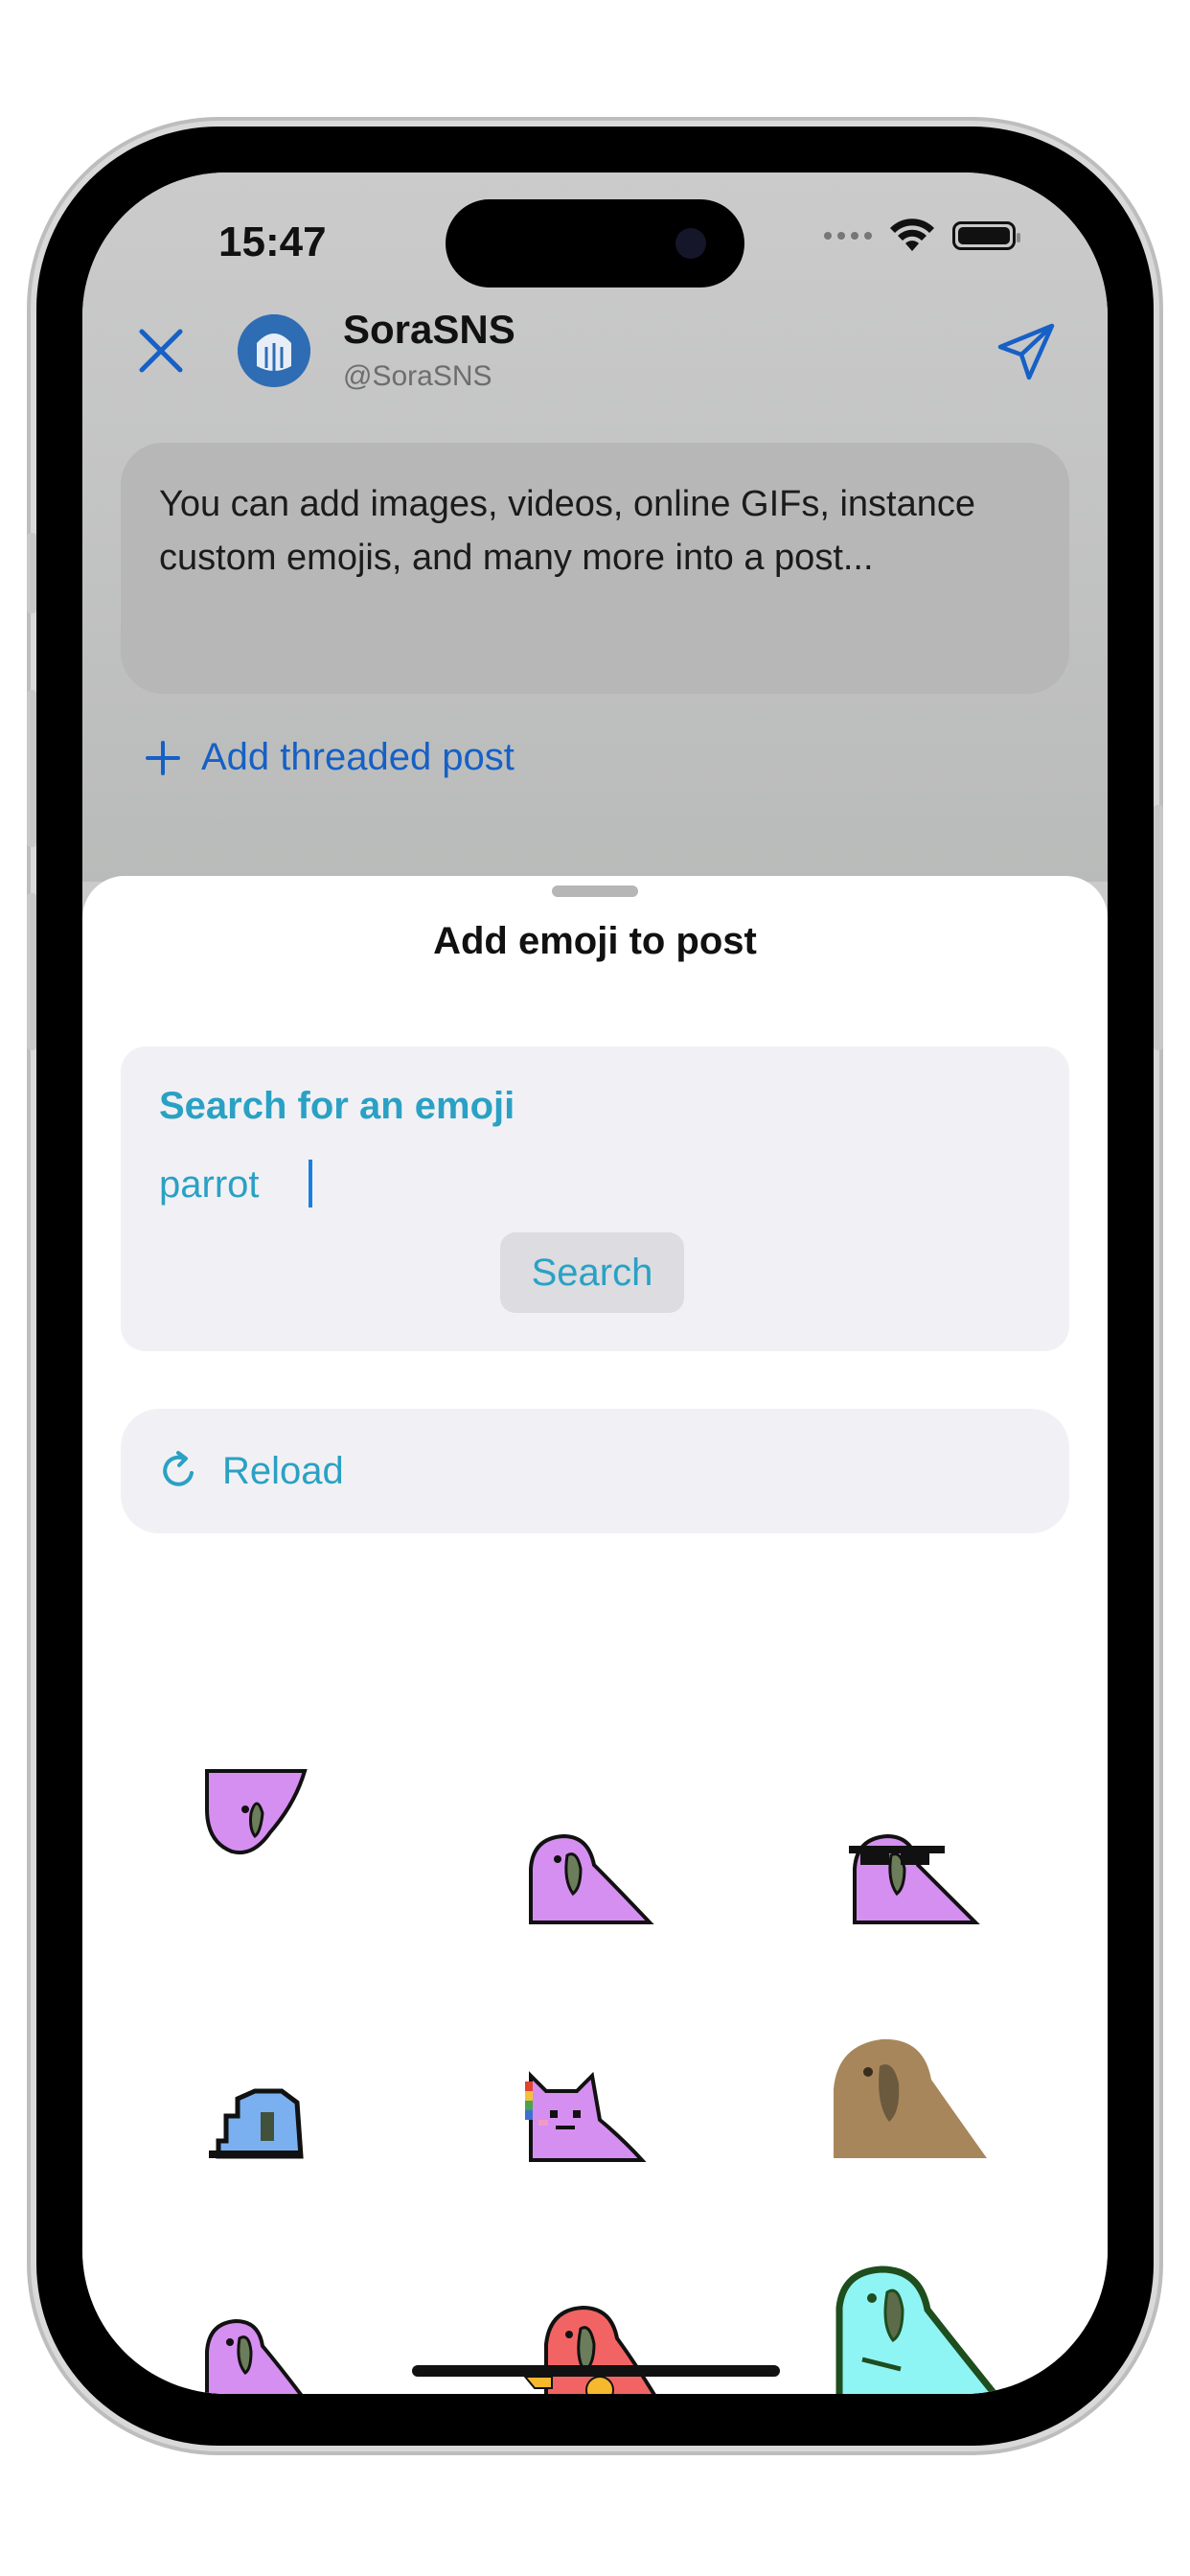 The height and width of the screenshot is (2576, 1190). What do you see at coordinates (337, 1106) in the screenshot?
I see `search-label: Search for an emoji` at bounding box center [337, 1106].